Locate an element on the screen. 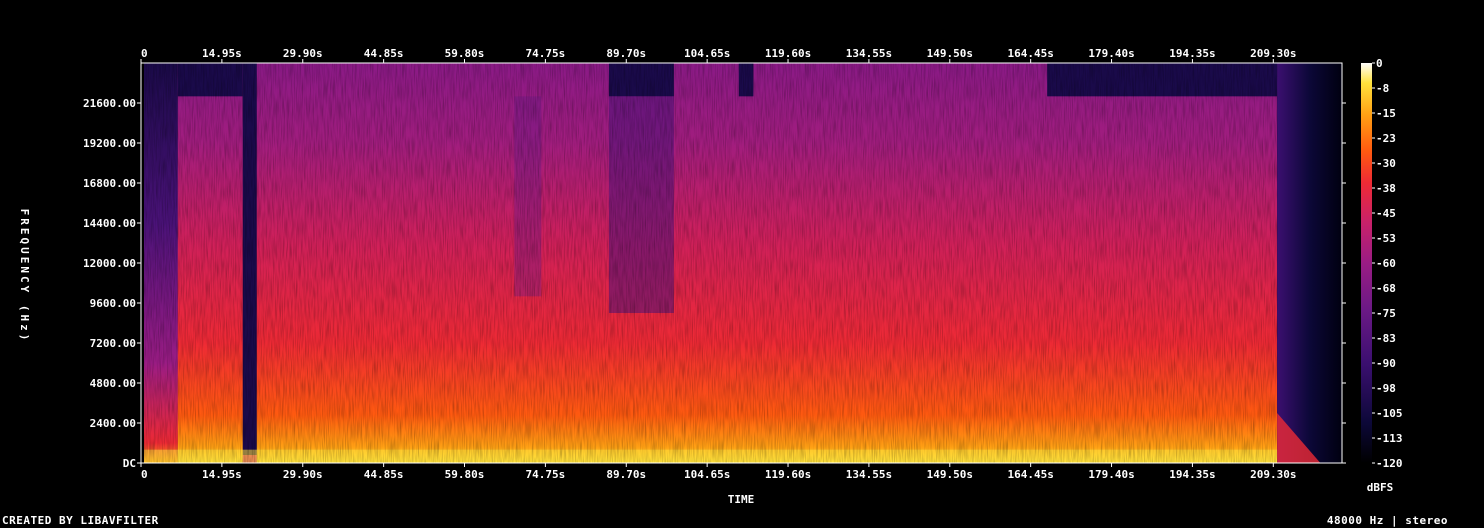 Image resolution: width=1484 pixels, height=528 pixels. y-tick-label-1: 2400.00 is located at coordinates (113, 423).